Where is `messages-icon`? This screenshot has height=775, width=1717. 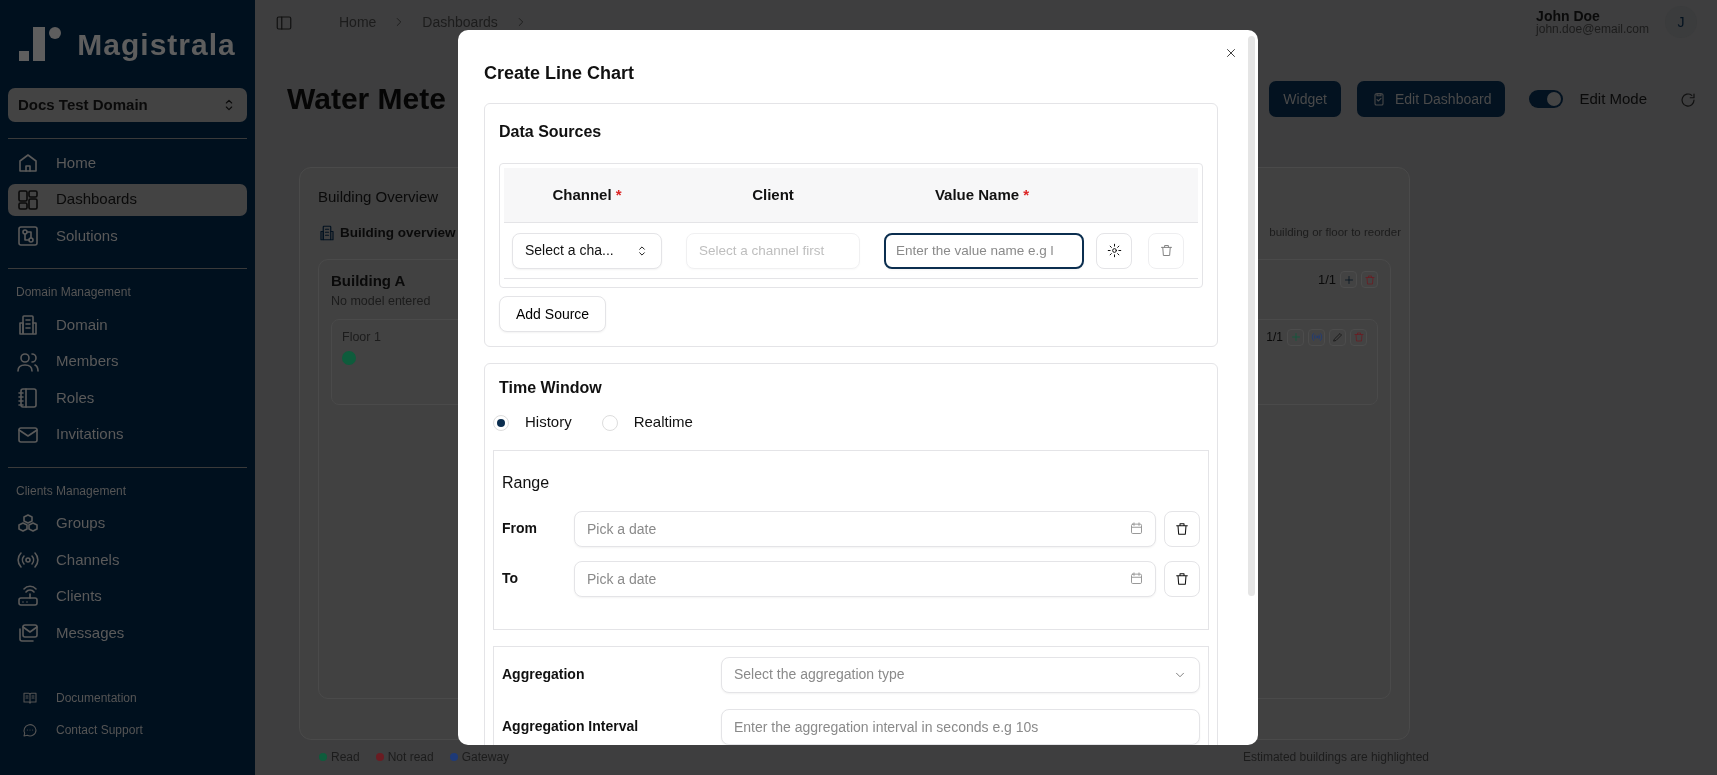 messages-icon is located at coordinates (28, 633).